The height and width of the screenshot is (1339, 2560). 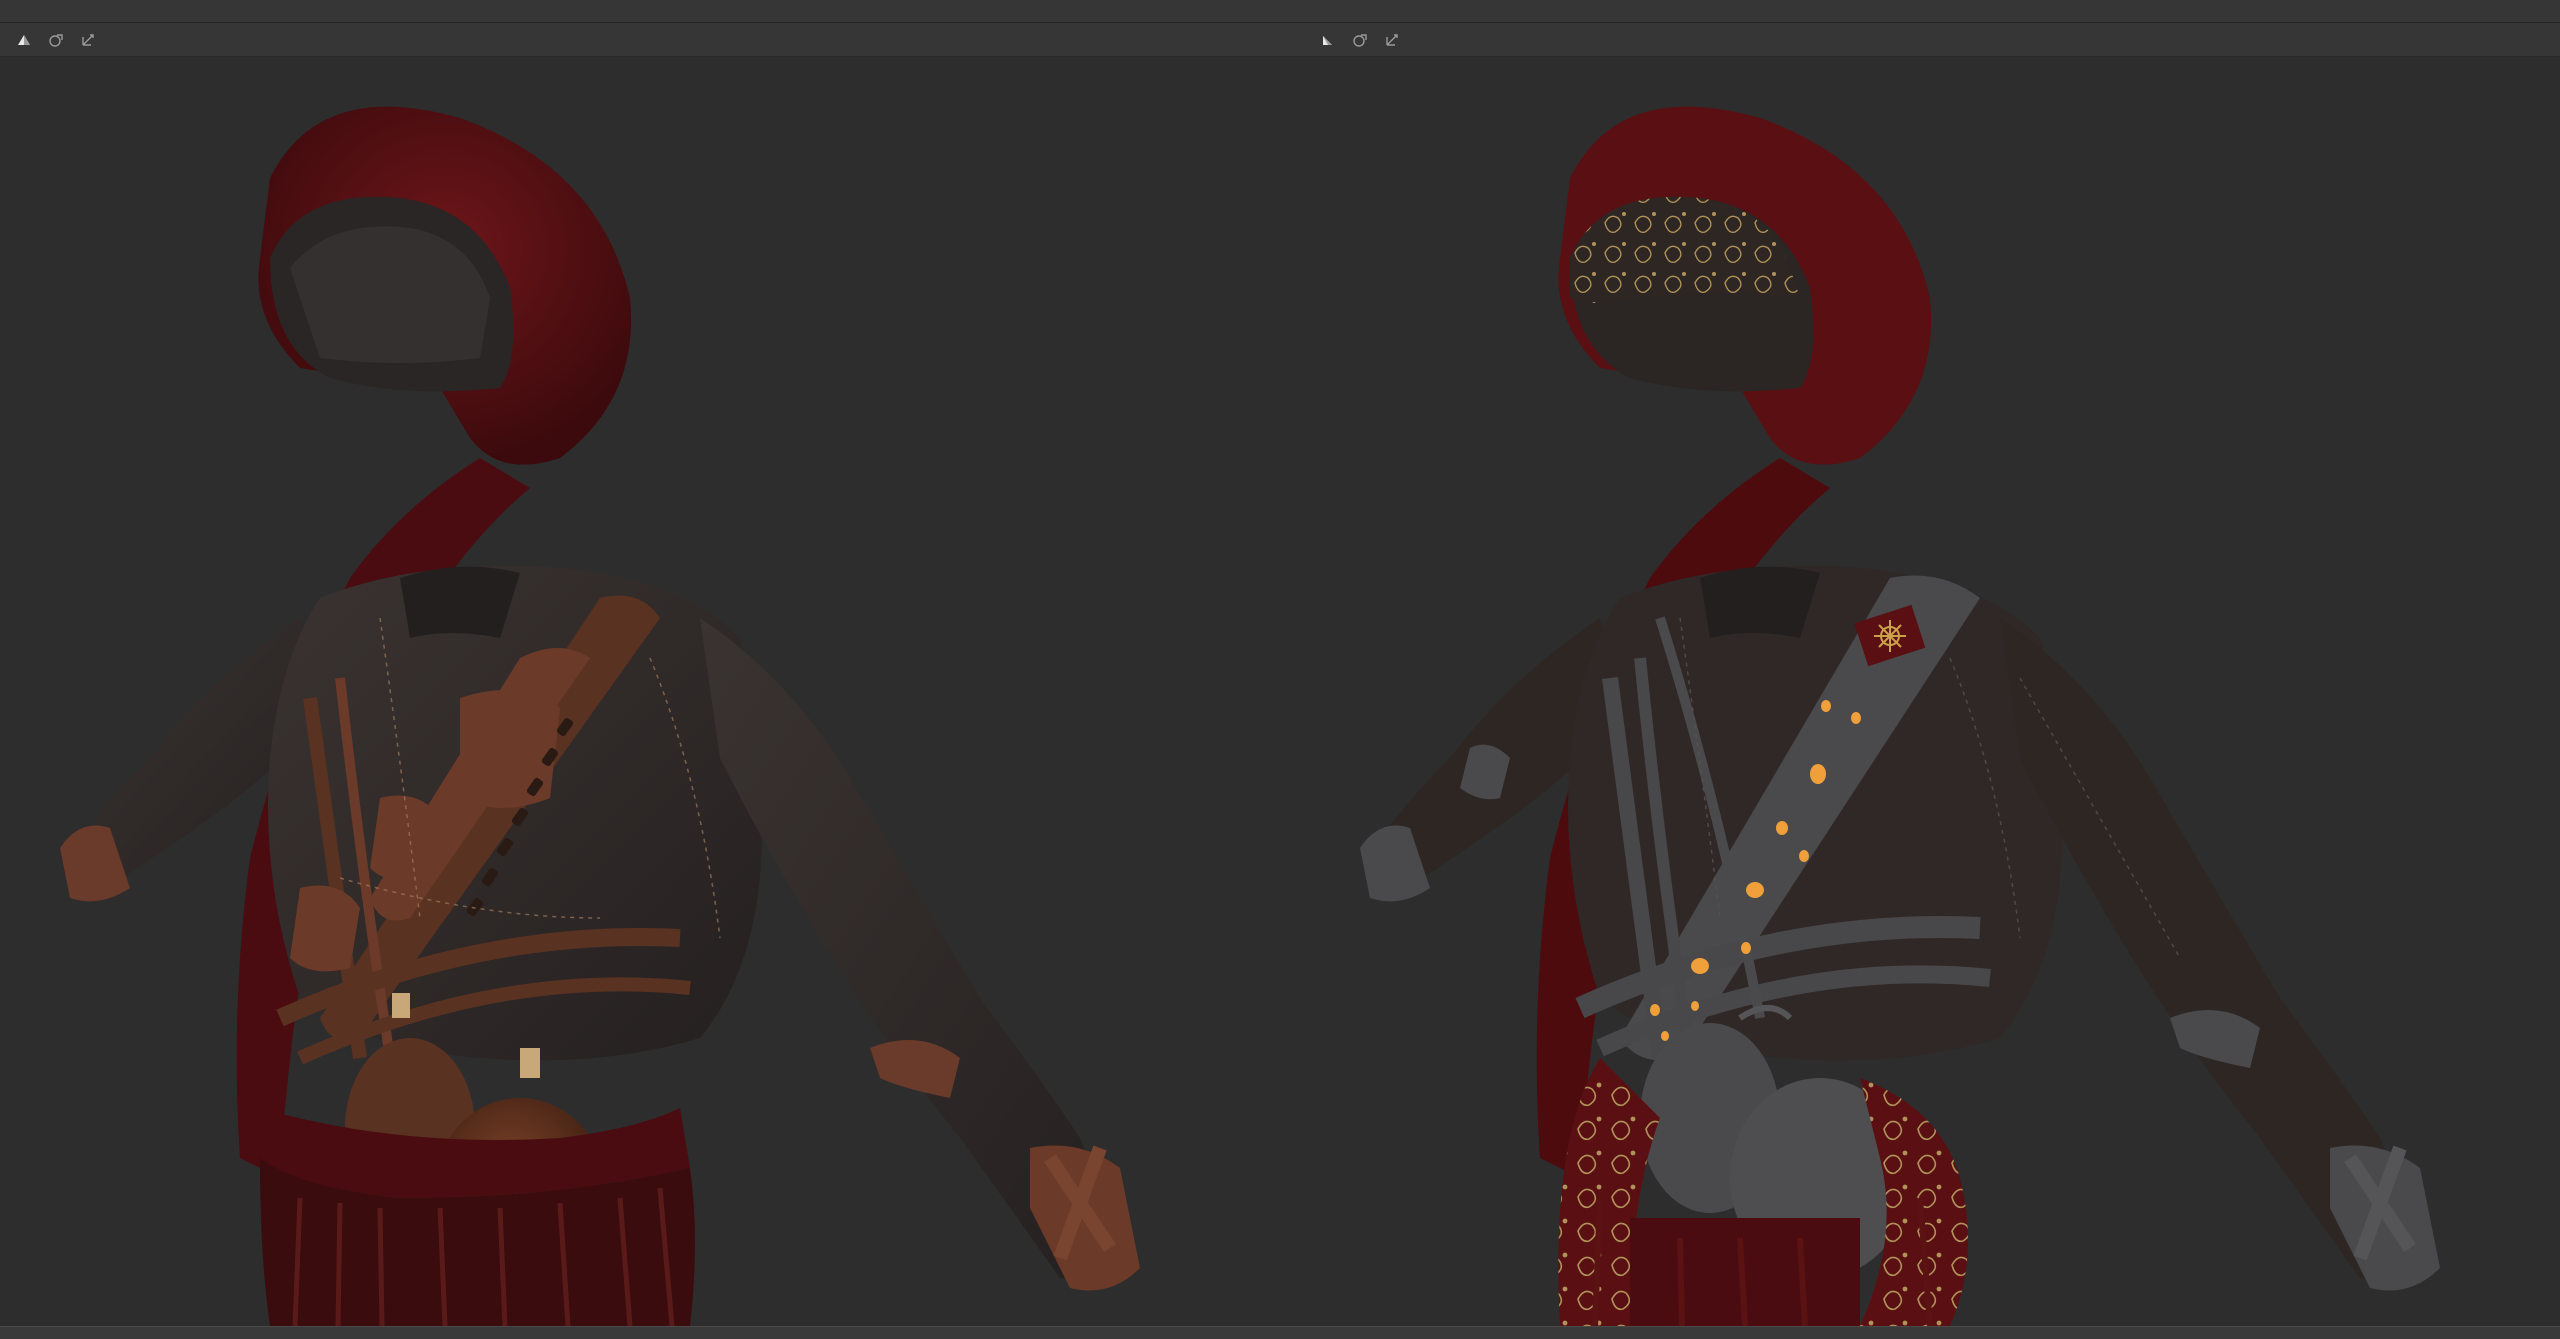 What do you see at coordinates (1280, 1332) in the screenshot?
I see `status-strip` at bounding box center [1280, 1332].